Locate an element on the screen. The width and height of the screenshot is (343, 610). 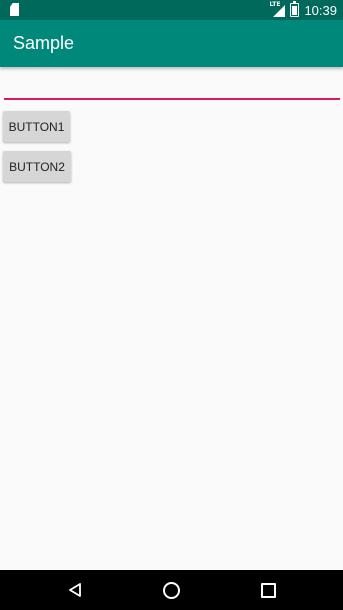
status-icons: LTE 10:39 is located at coordinates (303, 10).